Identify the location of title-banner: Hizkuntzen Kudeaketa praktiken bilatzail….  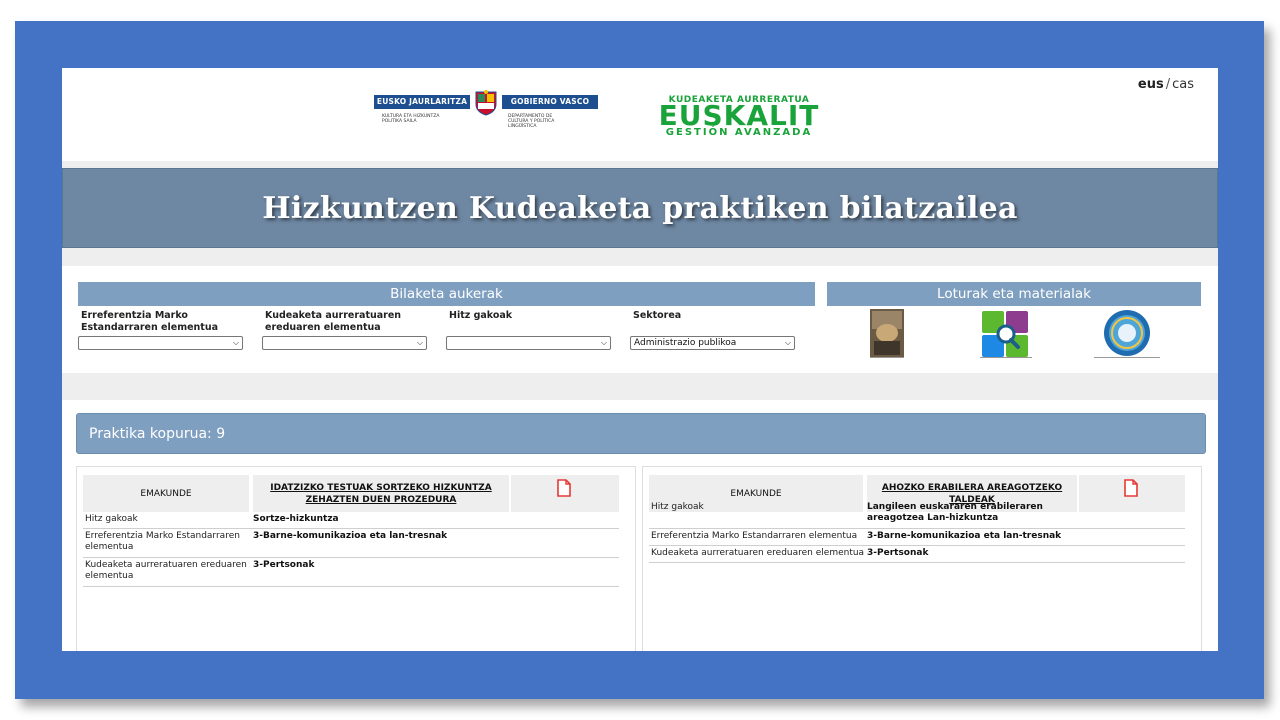
(640, 208).